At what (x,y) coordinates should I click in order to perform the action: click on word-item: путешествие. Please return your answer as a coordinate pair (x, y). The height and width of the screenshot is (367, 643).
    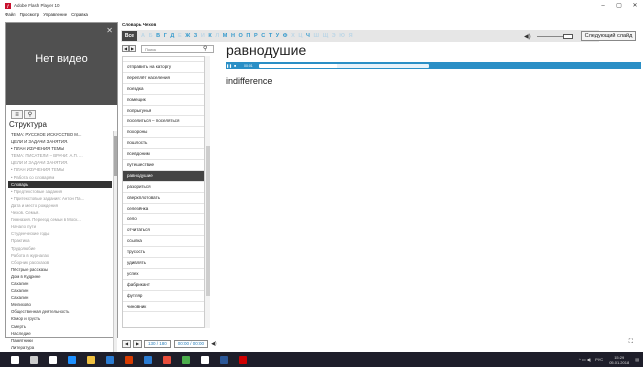
    Looking at the image, I should click on (163, 165).